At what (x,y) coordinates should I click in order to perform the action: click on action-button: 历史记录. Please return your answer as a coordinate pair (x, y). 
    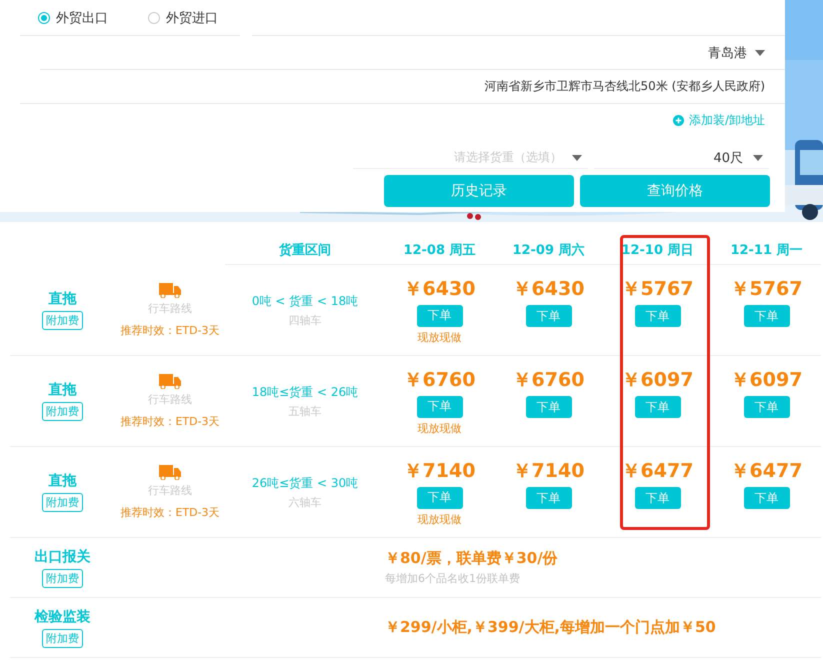
    Looking at the image, I should click on (479, 191).